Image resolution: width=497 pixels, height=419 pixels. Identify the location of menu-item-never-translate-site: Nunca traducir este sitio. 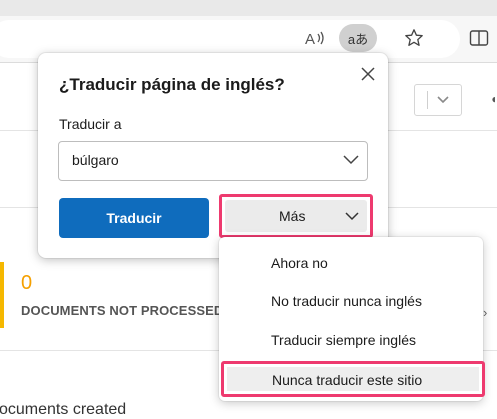
(353, 379).